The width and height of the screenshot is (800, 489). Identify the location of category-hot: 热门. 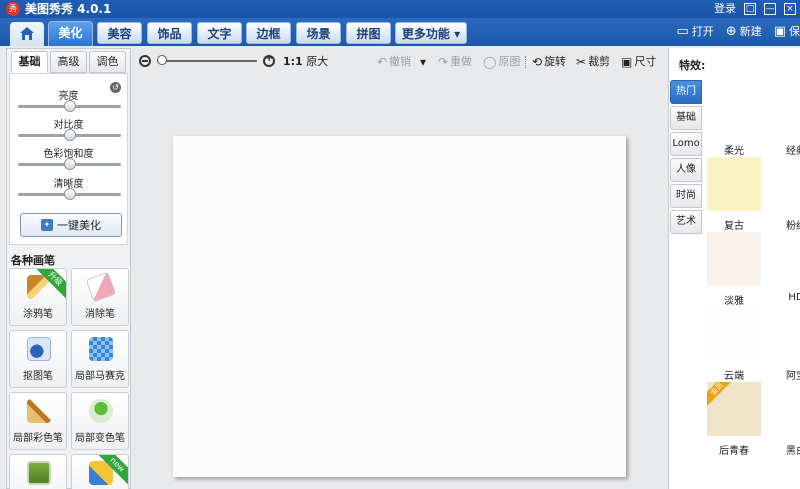
(686, 92).